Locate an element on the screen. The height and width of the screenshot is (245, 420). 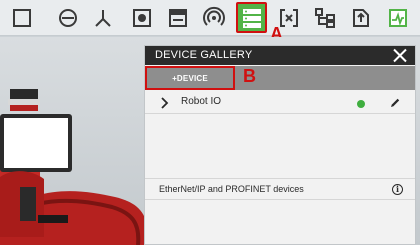
device-row: Robot IO is located at coordinates (280, 103).